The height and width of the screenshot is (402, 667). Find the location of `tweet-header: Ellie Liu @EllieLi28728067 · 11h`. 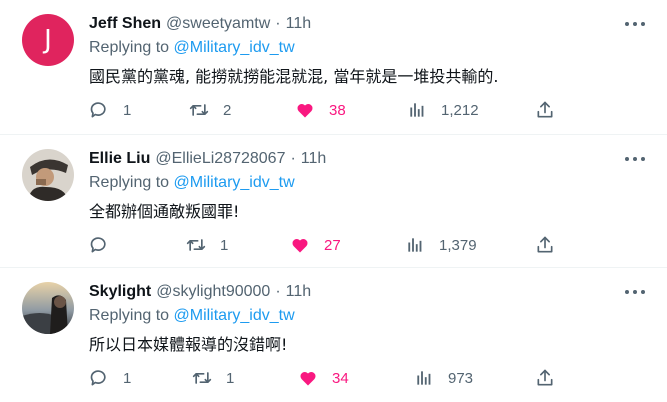

tweet-header: Ellie Liu @EllieLi28728067 · 11h is located at coordinates (207, 159).